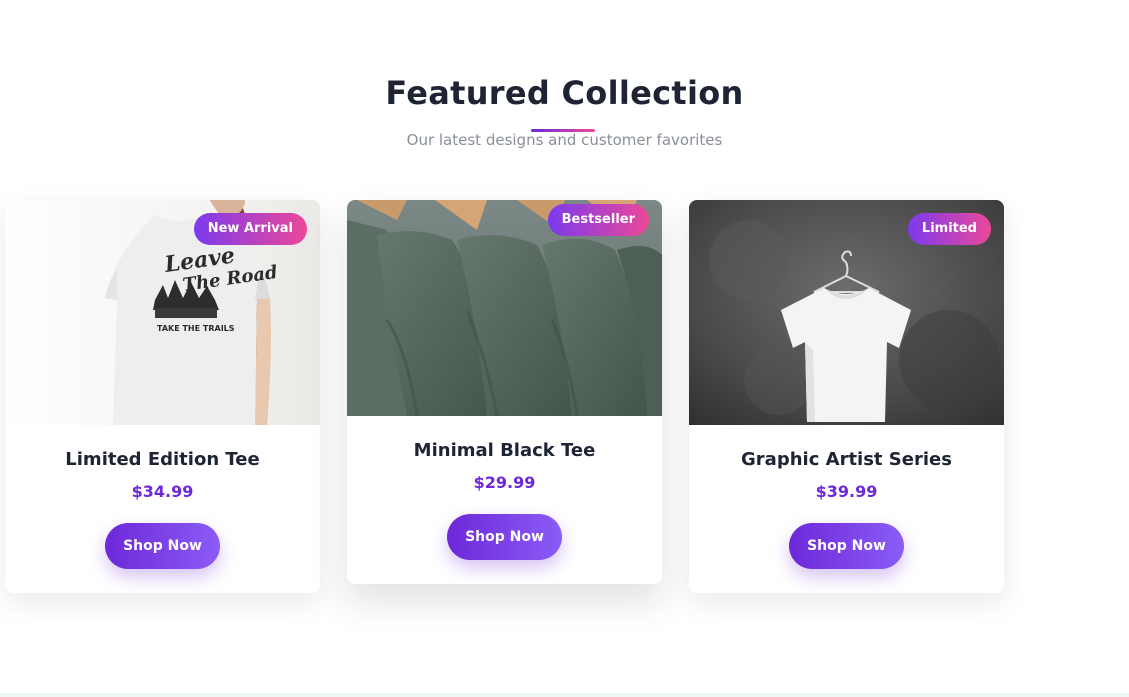 The height and width of the screenshot is (697, 1129). I want to click on product-image: Limited, so click(846, 312).